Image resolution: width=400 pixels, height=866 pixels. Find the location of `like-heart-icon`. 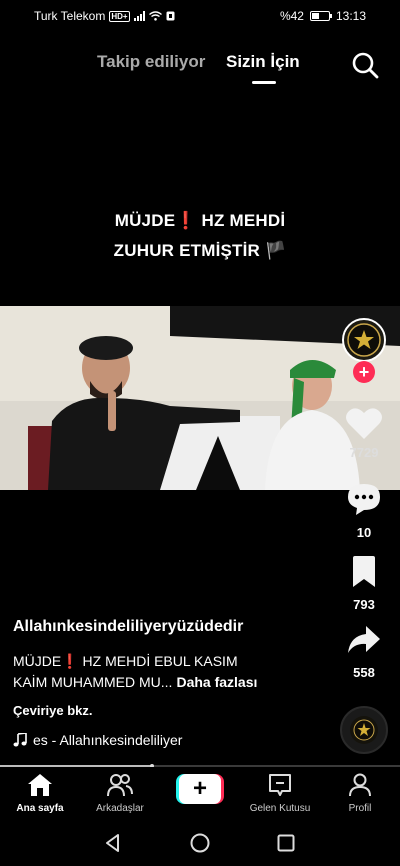

like-heart-icon is located at coordinates (364, 423).